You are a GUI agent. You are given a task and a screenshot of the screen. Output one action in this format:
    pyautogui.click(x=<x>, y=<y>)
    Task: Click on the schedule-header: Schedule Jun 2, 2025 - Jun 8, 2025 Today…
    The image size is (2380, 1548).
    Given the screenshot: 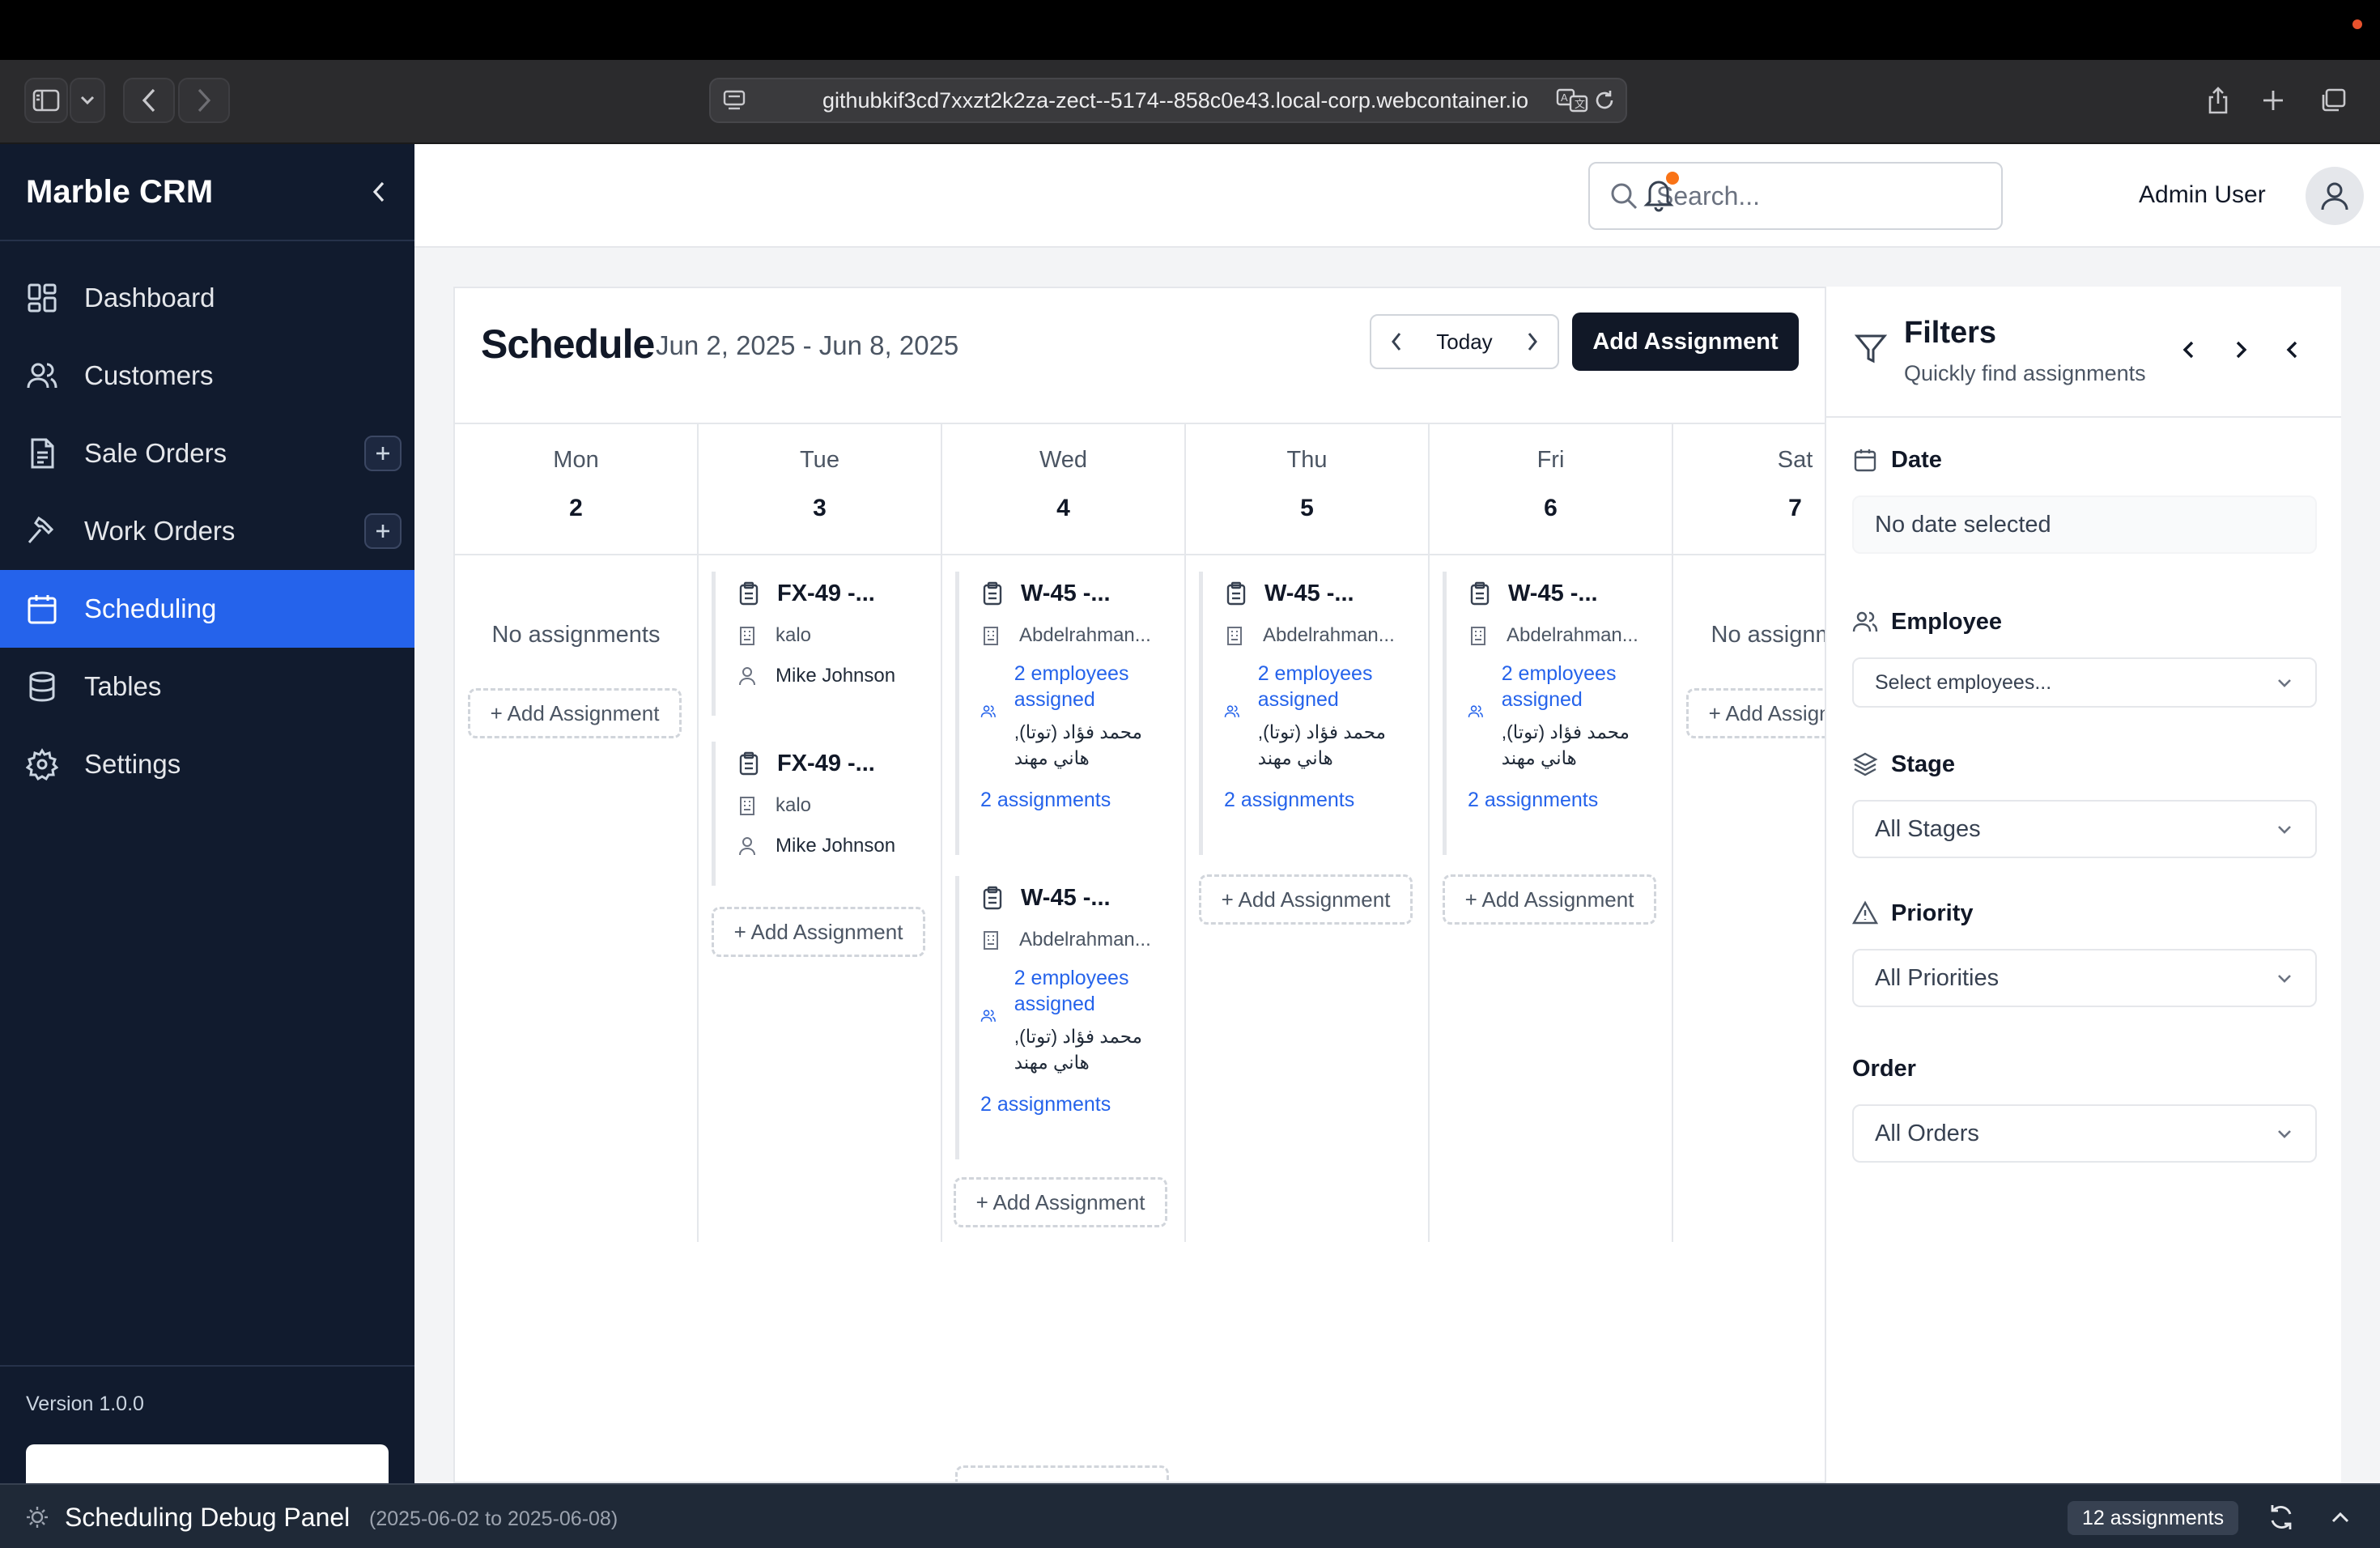 What is the action you would take?
    pyautogui.click(x=1140, y=356)
    